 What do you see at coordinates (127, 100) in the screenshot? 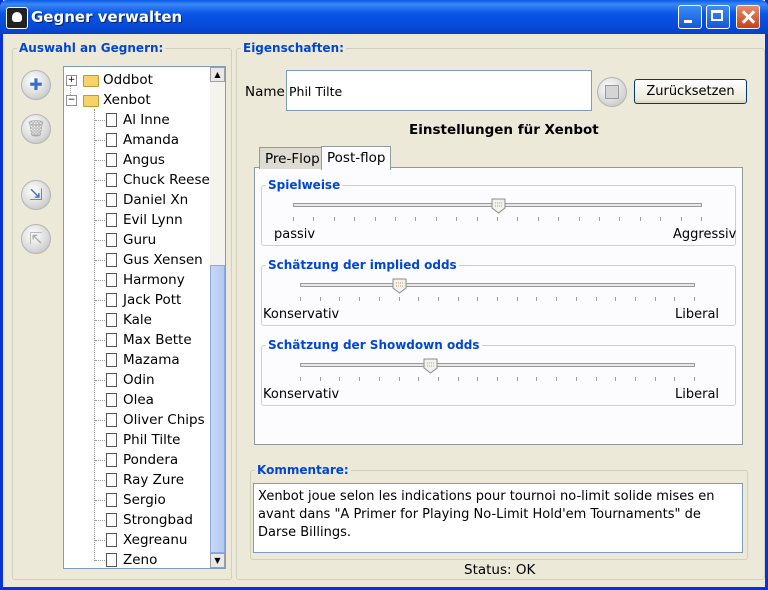
I see `tree-folder-label: Xenbot` at bounding box center [127, 100].